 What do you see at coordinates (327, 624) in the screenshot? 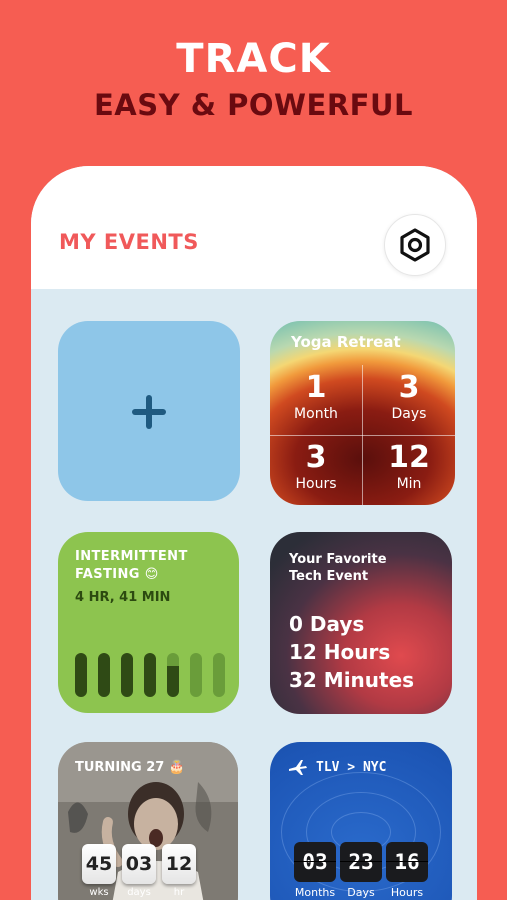
I see `countdown-days: 0 Days` at bounding box center [327, 624].